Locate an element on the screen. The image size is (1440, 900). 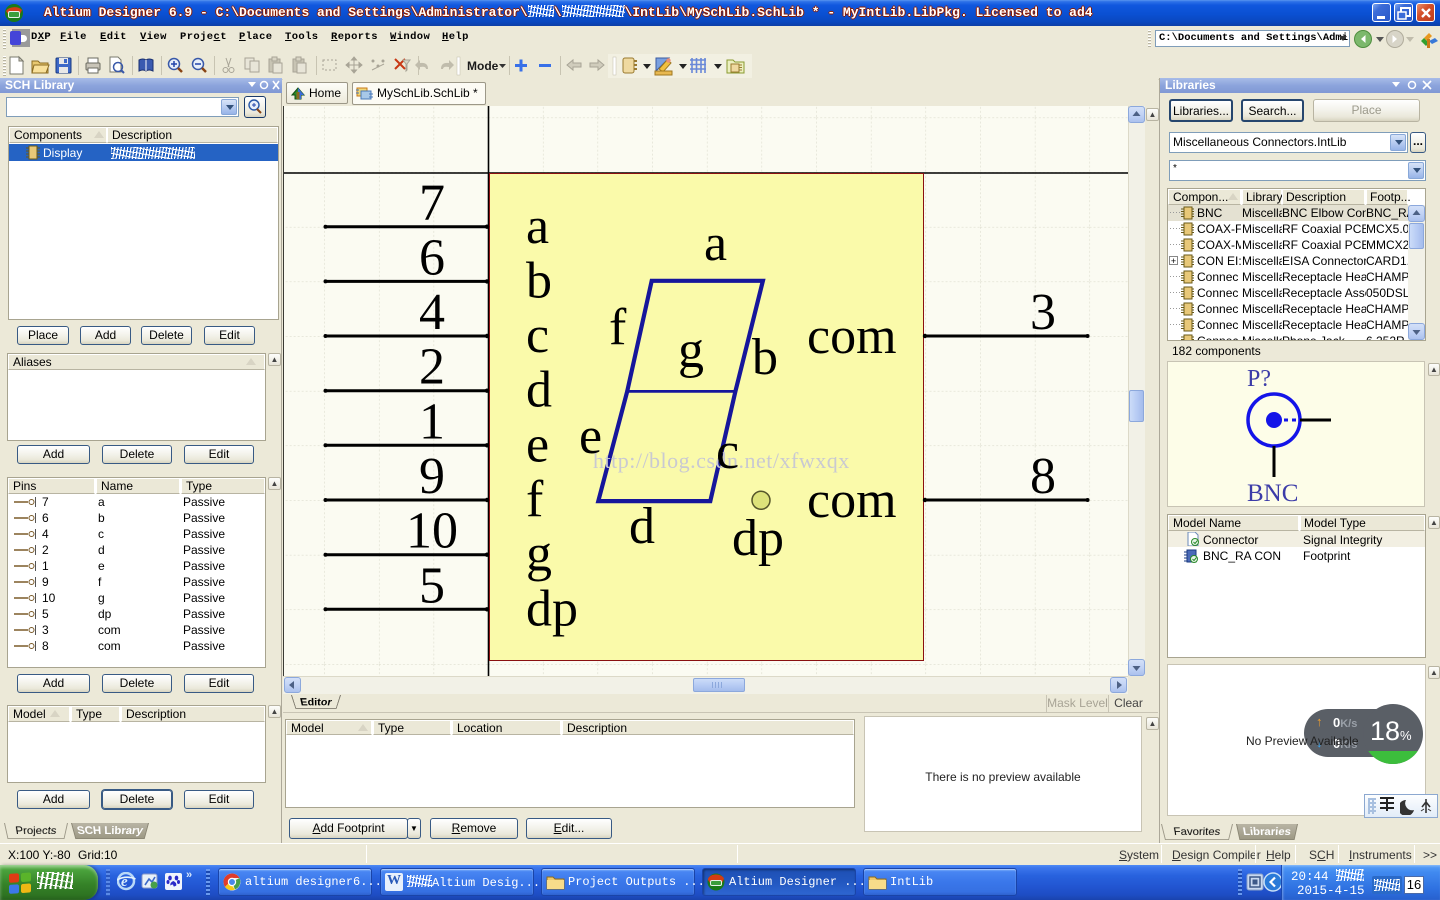
svg-text: 10 is located at coordinates (432, 531).